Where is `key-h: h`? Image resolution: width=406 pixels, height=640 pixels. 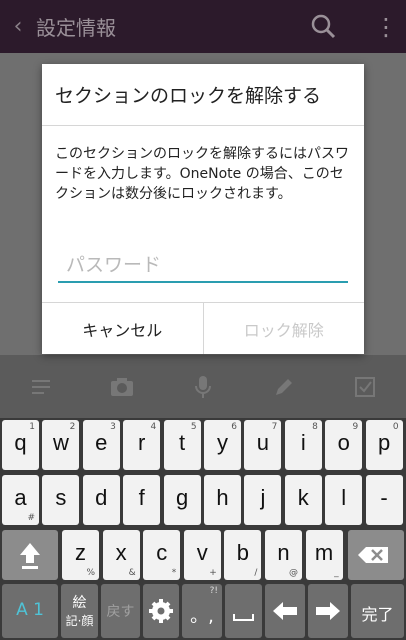 key-h: h is located at coordinates (222, 500).